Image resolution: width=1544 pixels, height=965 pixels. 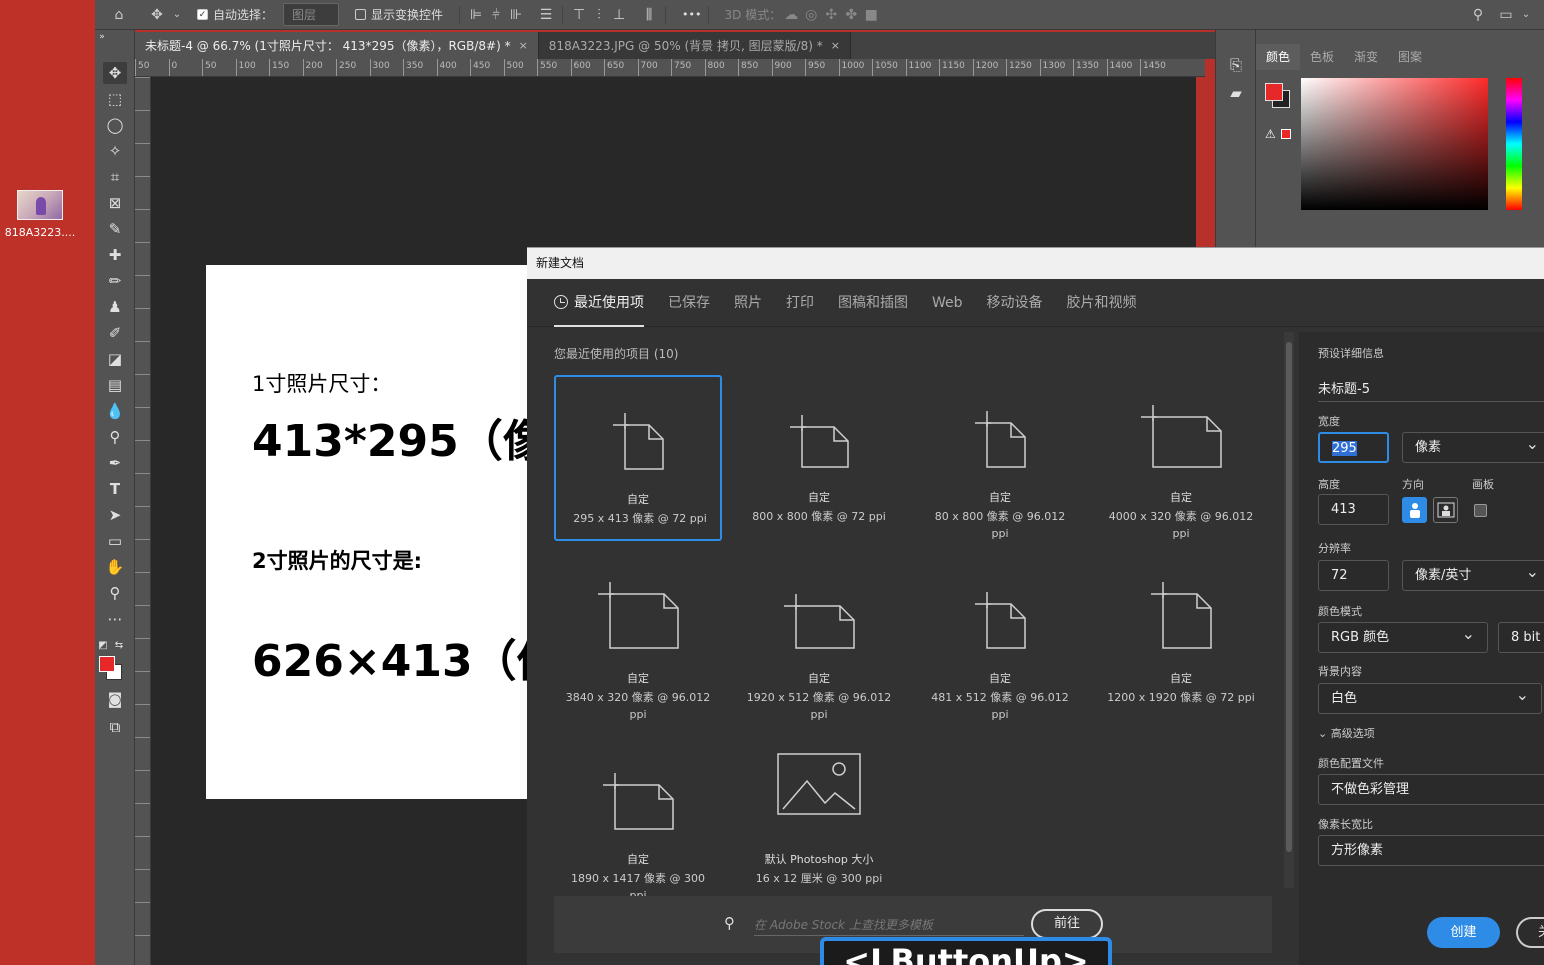 What do you see at coordinates (496, 15) in the screenshot?
I see `align-center-icon: ⫩` at bounding box center [496, 15].